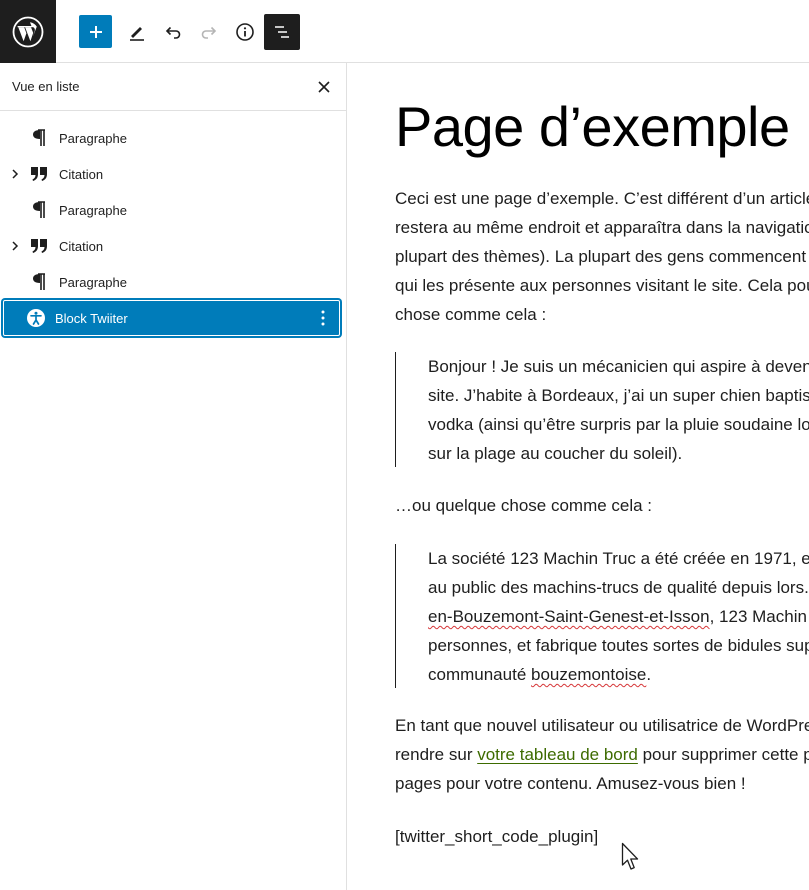  Describe the element at coordinates (588, 674) in the screenshot. I see `misspelled-word: bouzemontoise` at that location.